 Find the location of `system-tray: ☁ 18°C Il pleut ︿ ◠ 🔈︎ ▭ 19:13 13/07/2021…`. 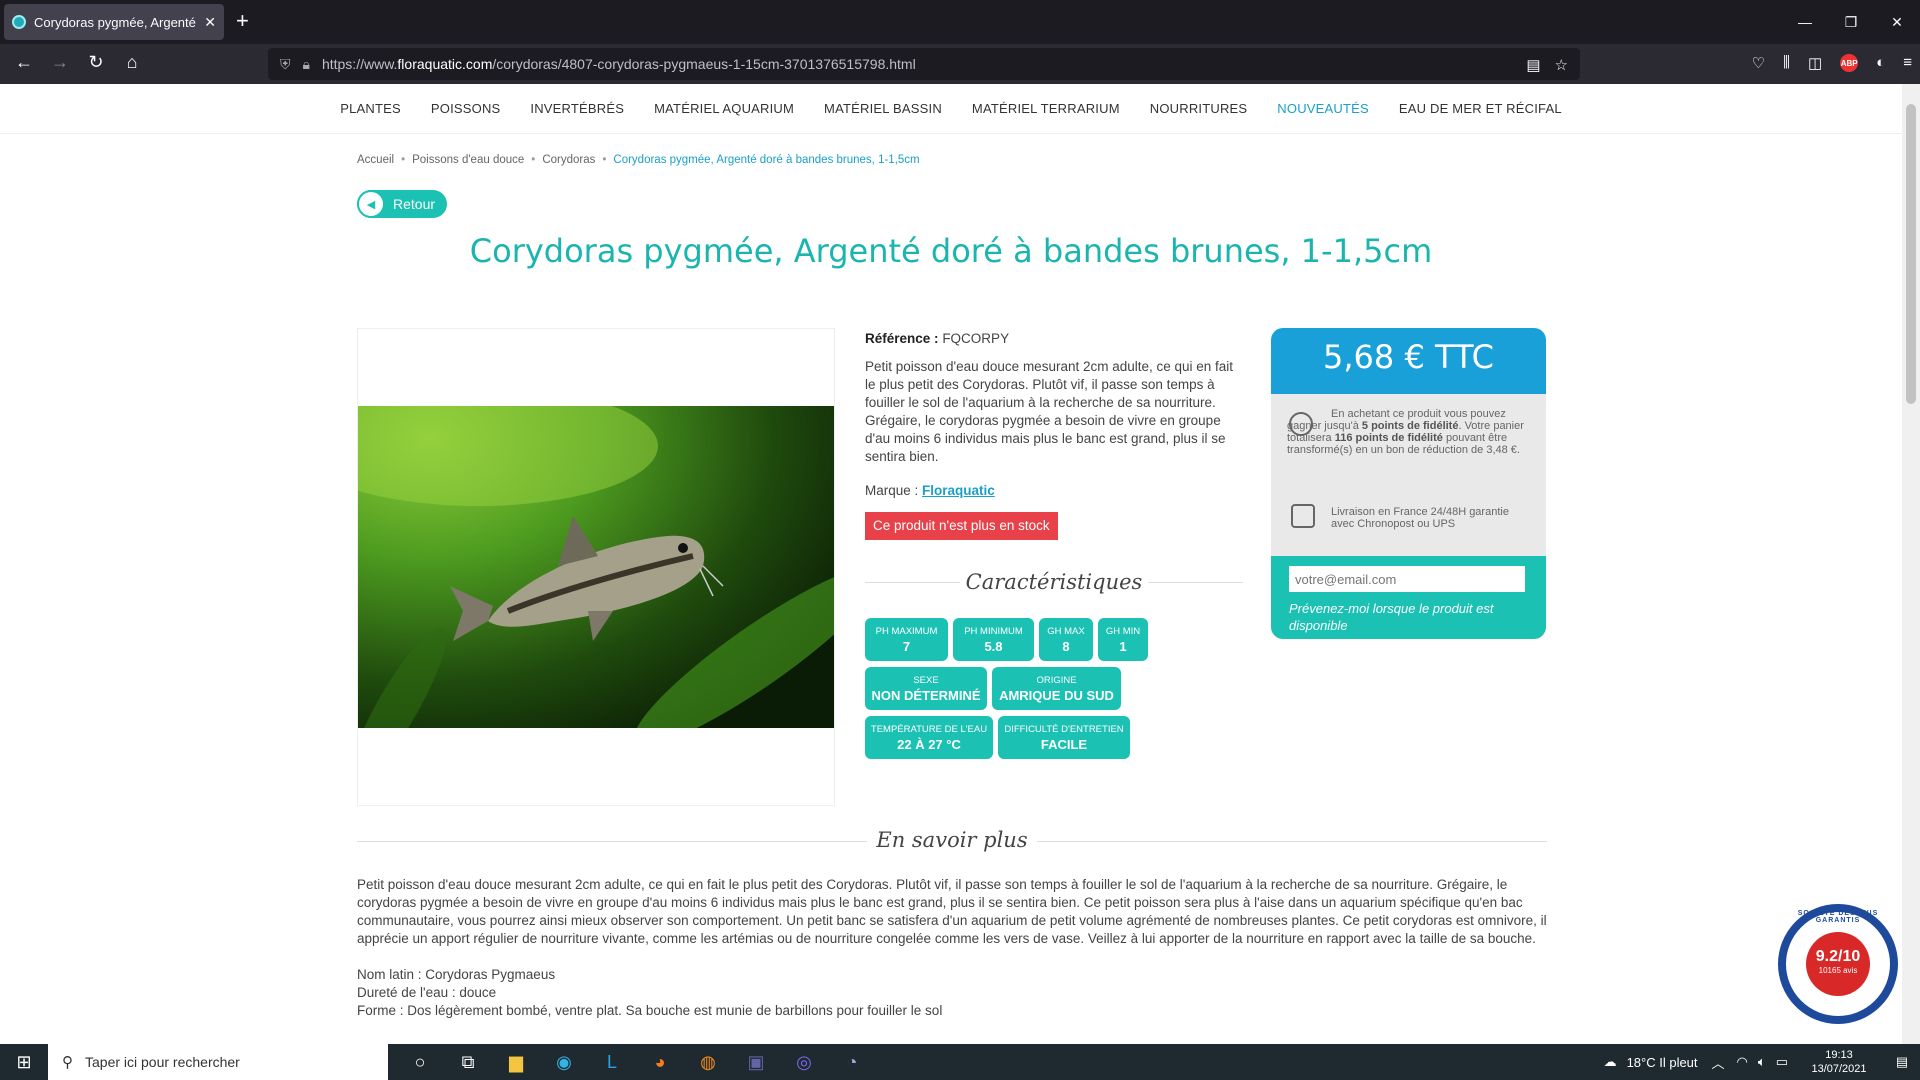

system-tray: ☁ 18°C Il pleut ︿ ◠ 🔈︎ ▭ 19:13 13/07/2021… is located at coordinates (1762, 1062).